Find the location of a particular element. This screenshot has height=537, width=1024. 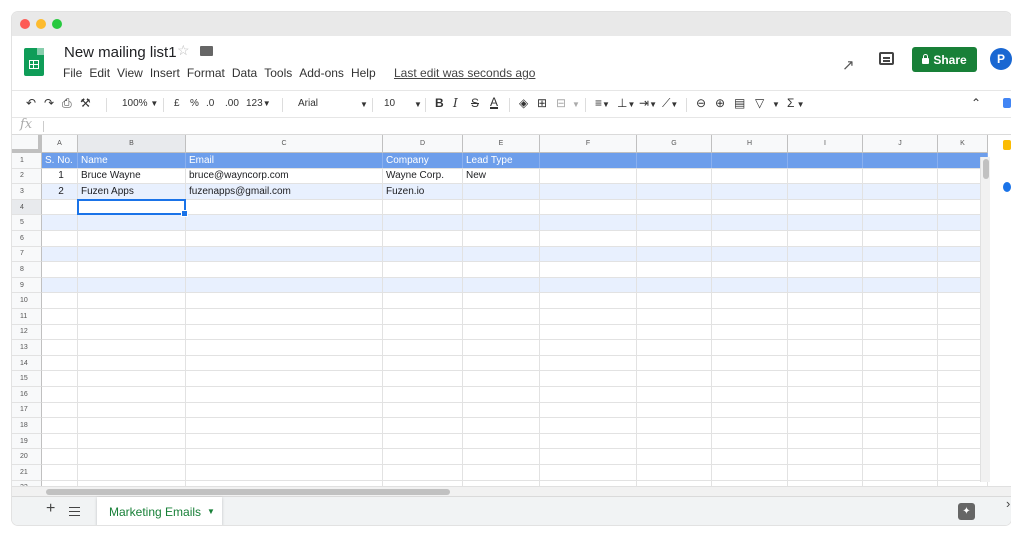

column-header: H is located at coordinates (750, 144).